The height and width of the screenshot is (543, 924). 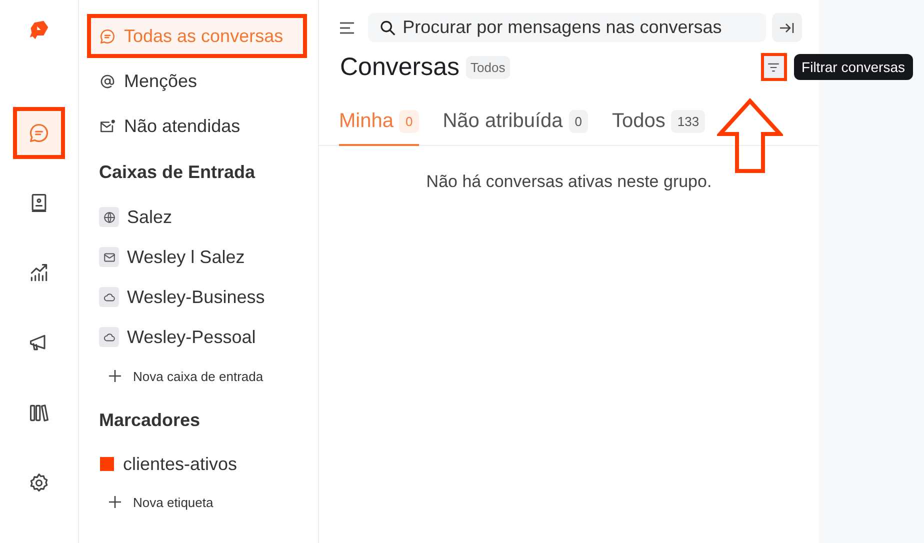 What do you see at coordinates (569, 182) in the screenshot?
I see `empty-message: Não há conversas ativas neste grupo.` at bounding box center [569, 182].